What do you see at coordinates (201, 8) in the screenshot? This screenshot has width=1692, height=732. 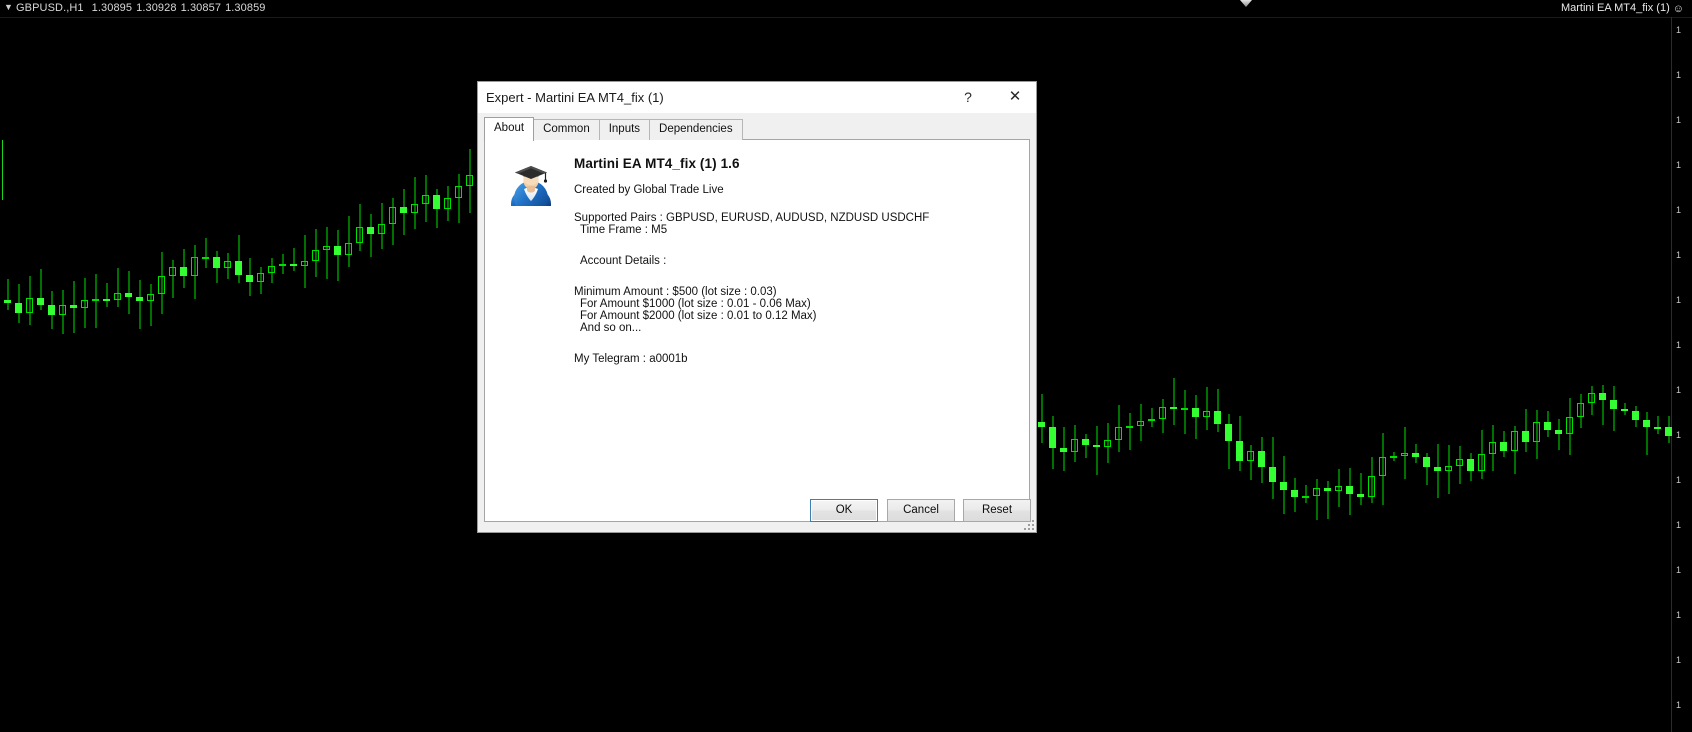 I see `chart-price-low: 1.30857` at bounding box center [201, 8].